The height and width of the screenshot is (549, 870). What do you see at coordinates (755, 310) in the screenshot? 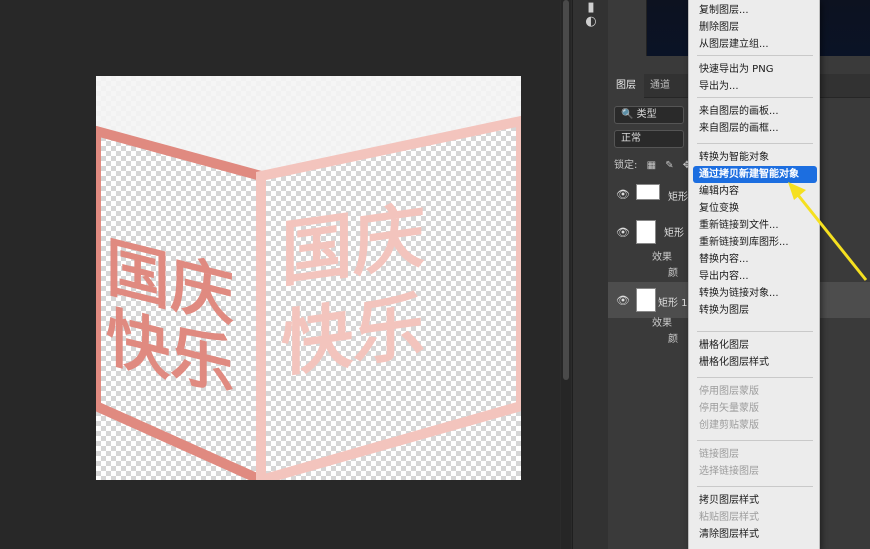
I see `menu-item: 转换为图层` at bounding box center [755, 310].